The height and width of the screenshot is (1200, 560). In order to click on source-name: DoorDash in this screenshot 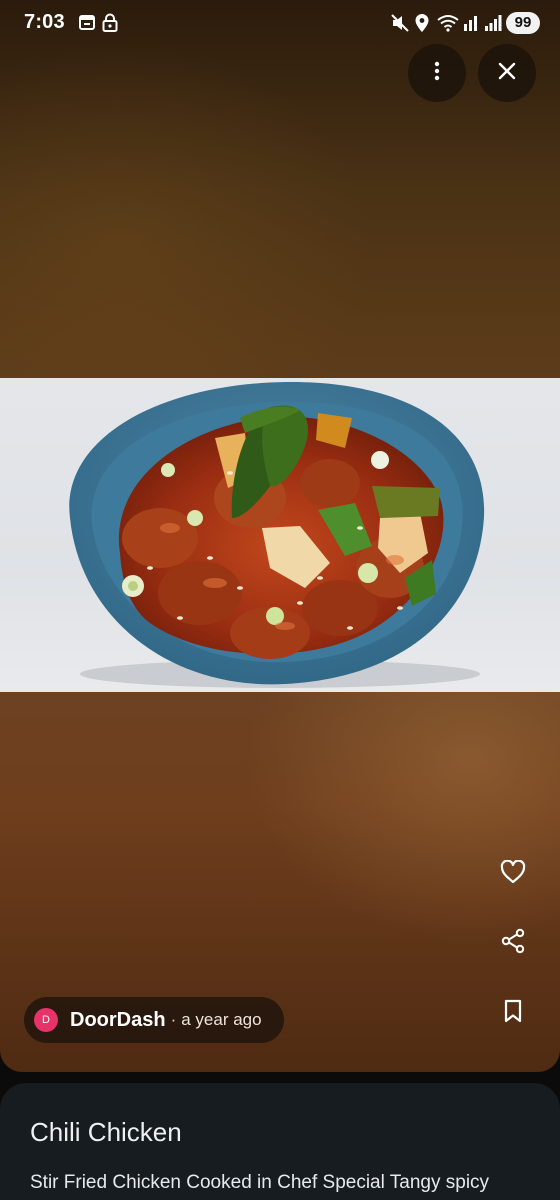, I will do `click(118, 1019)`.